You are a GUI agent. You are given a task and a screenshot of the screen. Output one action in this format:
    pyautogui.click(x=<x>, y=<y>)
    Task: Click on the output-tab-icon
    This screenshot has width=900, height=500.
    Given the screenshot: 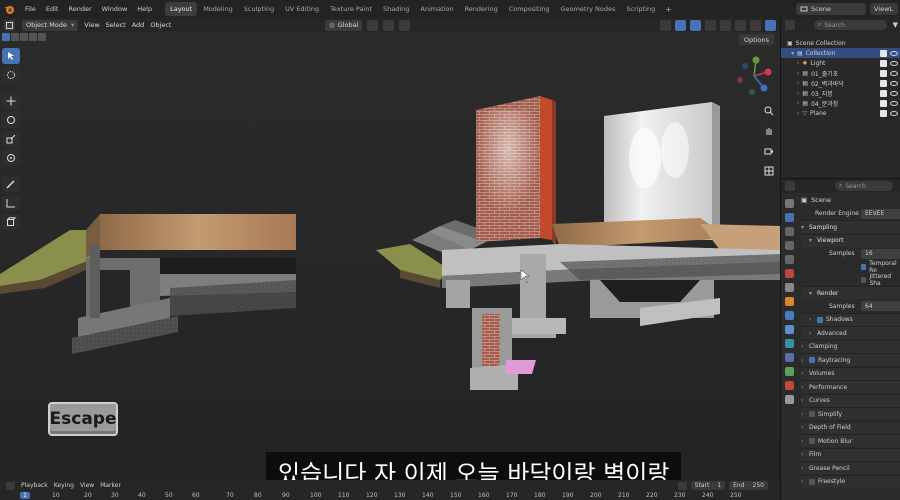 What is the action you would take?
    pyautogui.click(x=789, y=231)
    